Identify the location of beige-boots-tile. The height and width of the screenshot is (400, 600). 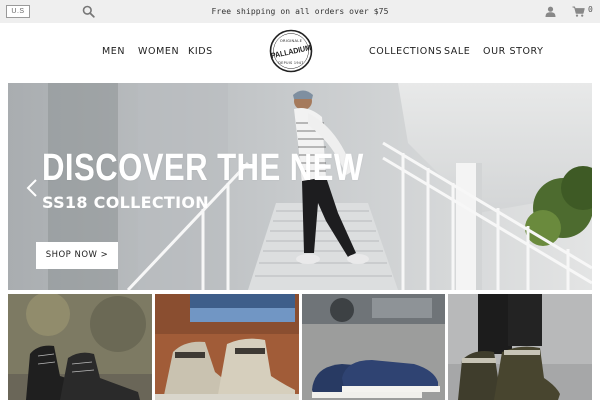
(227, 347).